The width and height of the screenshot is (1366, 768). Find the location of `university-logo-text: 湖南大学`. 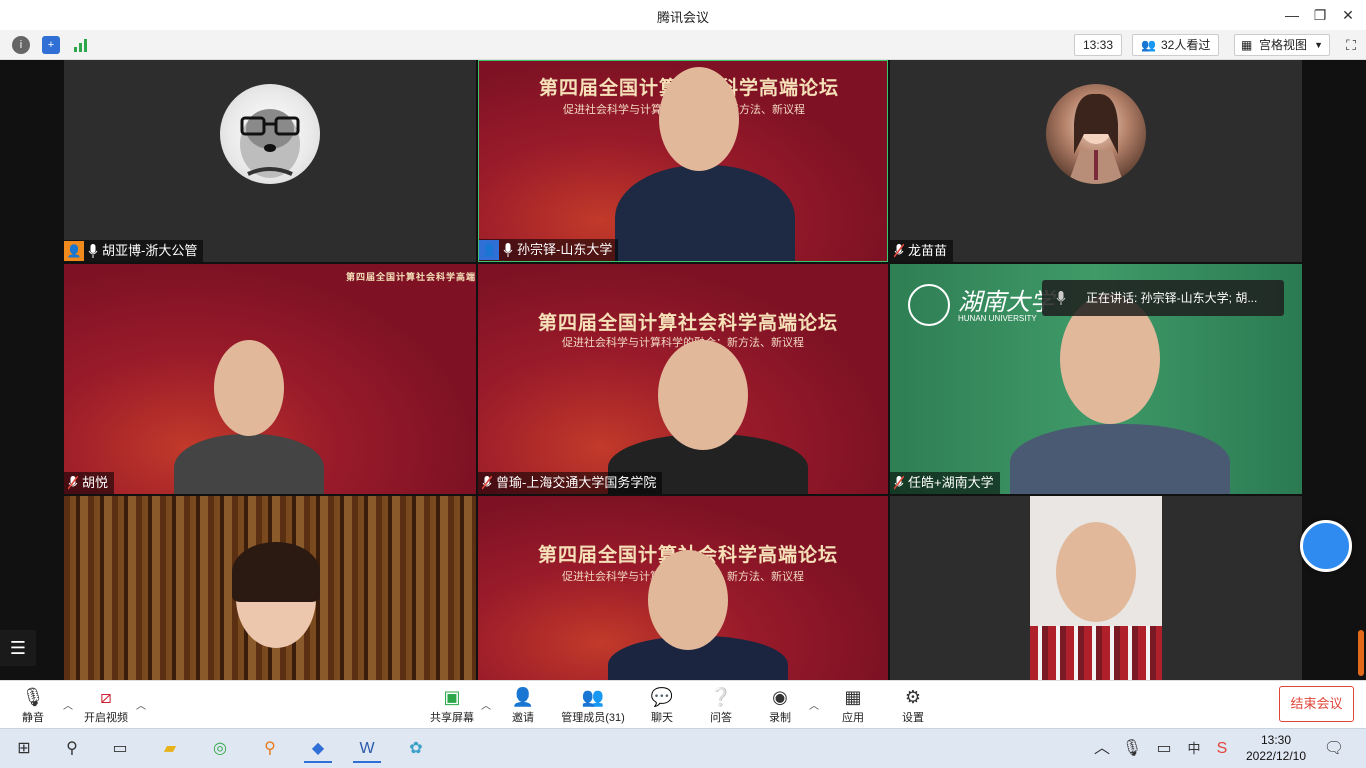

university-logo-text: 湖南大学 is located at coordinates (1006, 302).